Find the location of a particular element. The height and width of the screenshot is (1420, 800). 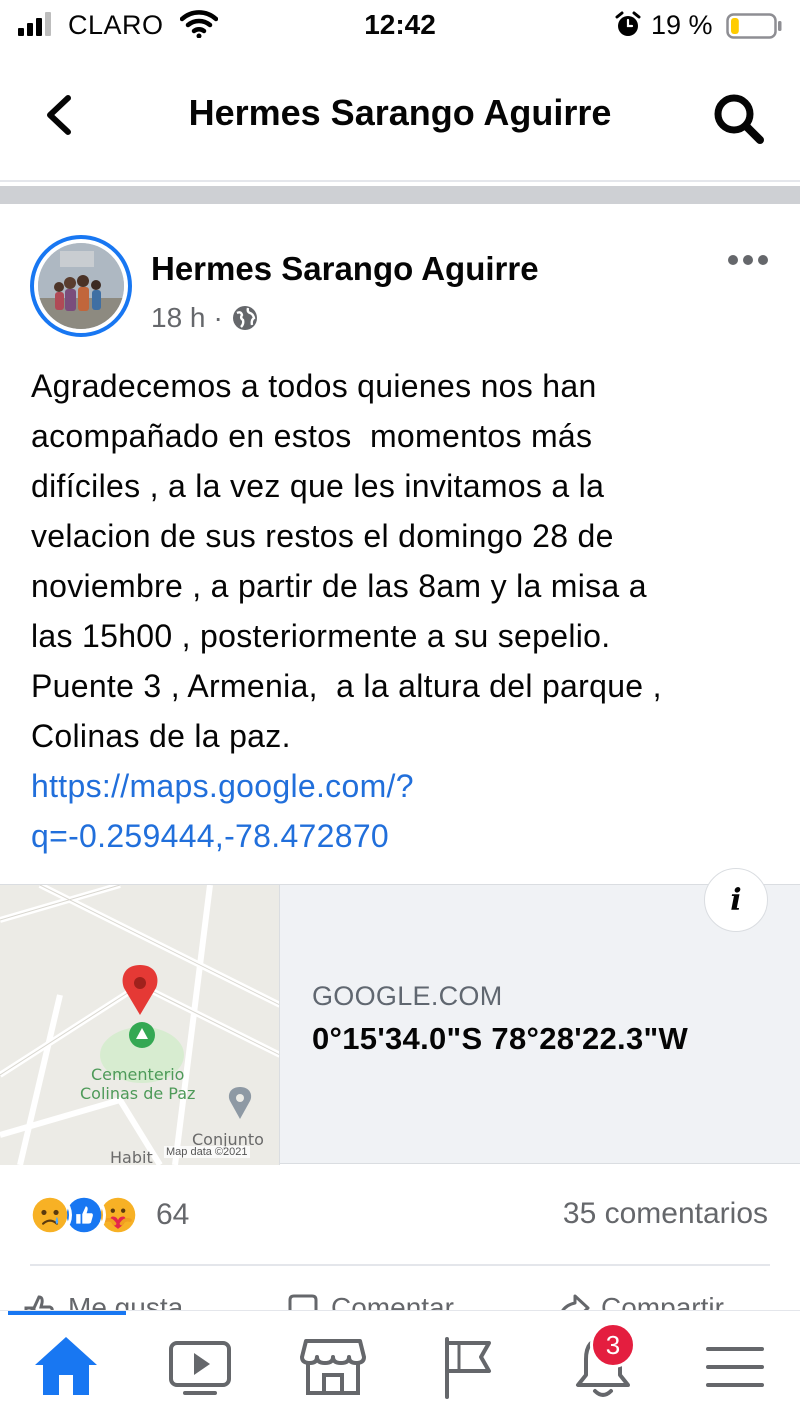

maps-link-line: q=-0.259444,-78.472870 is located at coordinates (406, 836).